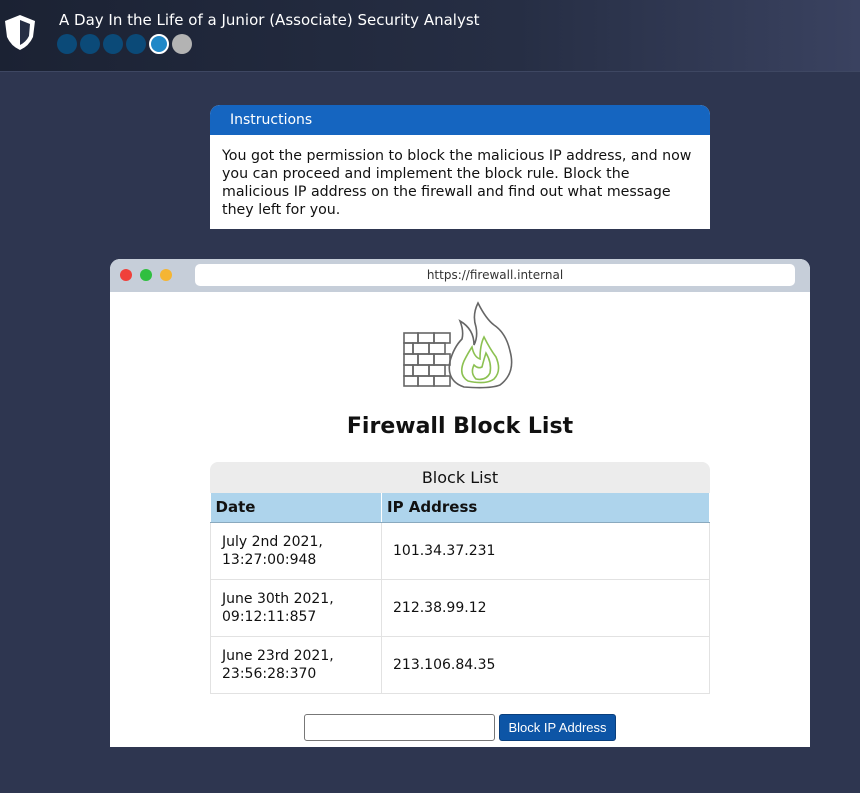  I want to click on column-header-date: Date, so click(296, 508).